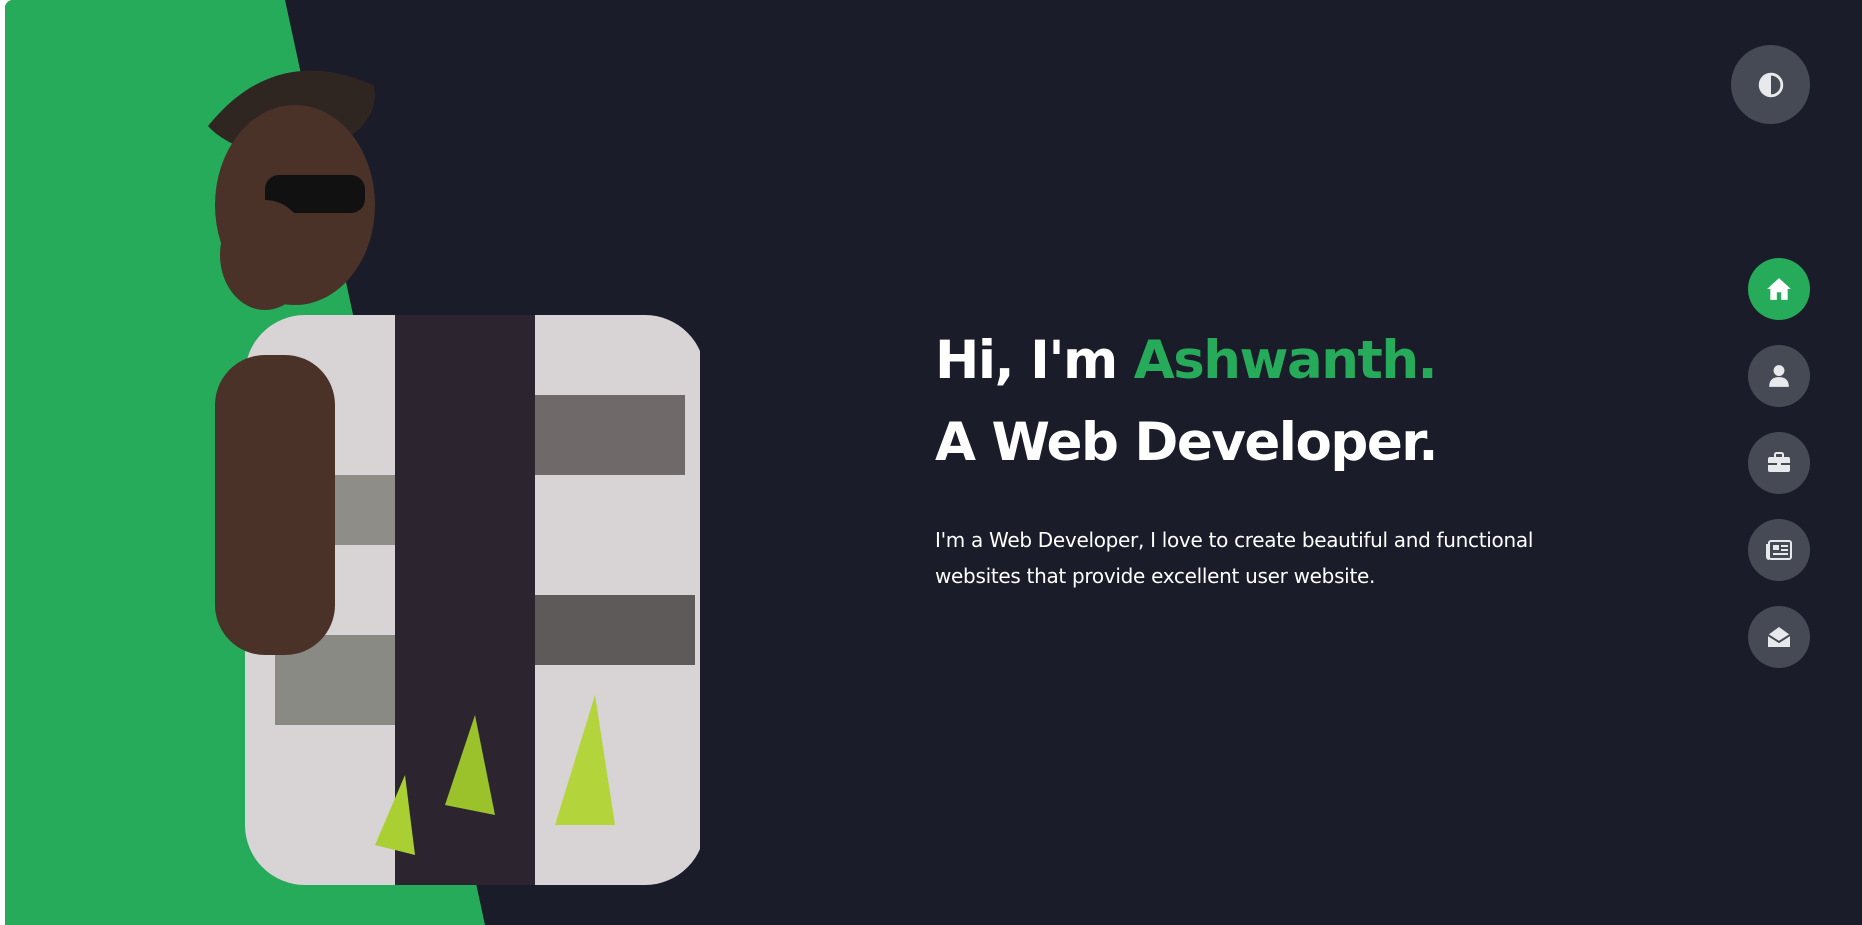 This screenshot has width=1862, height=925. I want to click on nav-contact-button, so click(1779, 637).